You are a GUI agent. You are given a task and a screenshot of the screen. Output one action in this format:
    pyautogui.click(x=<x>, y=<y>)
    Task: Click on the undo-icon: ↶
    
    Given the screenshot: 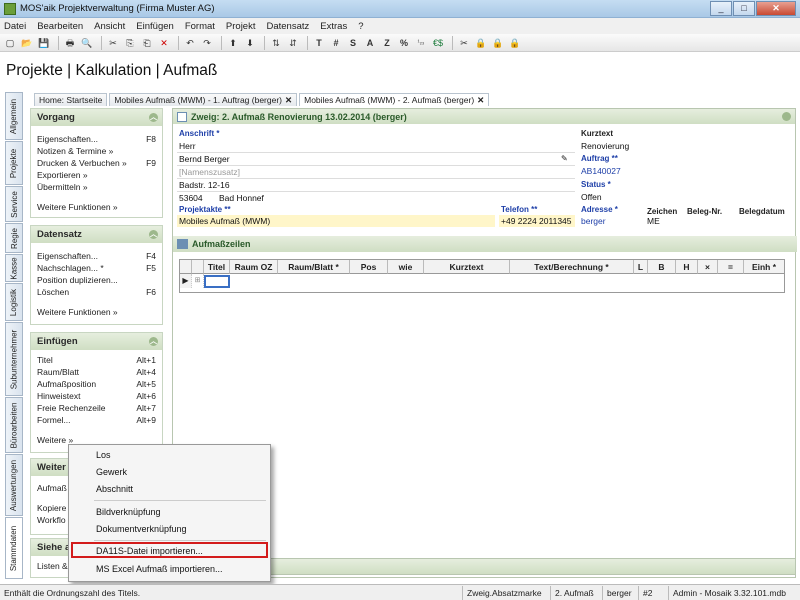 What is the action you would take?
    pyautogui.click(x=190, y=43)
    